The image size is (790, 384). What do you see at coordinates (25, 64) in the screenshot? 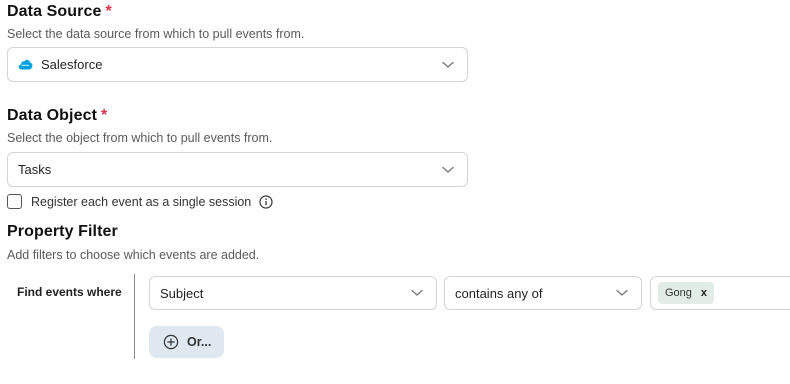
I see `salesforce-icon` at bounding box center [25, 64].